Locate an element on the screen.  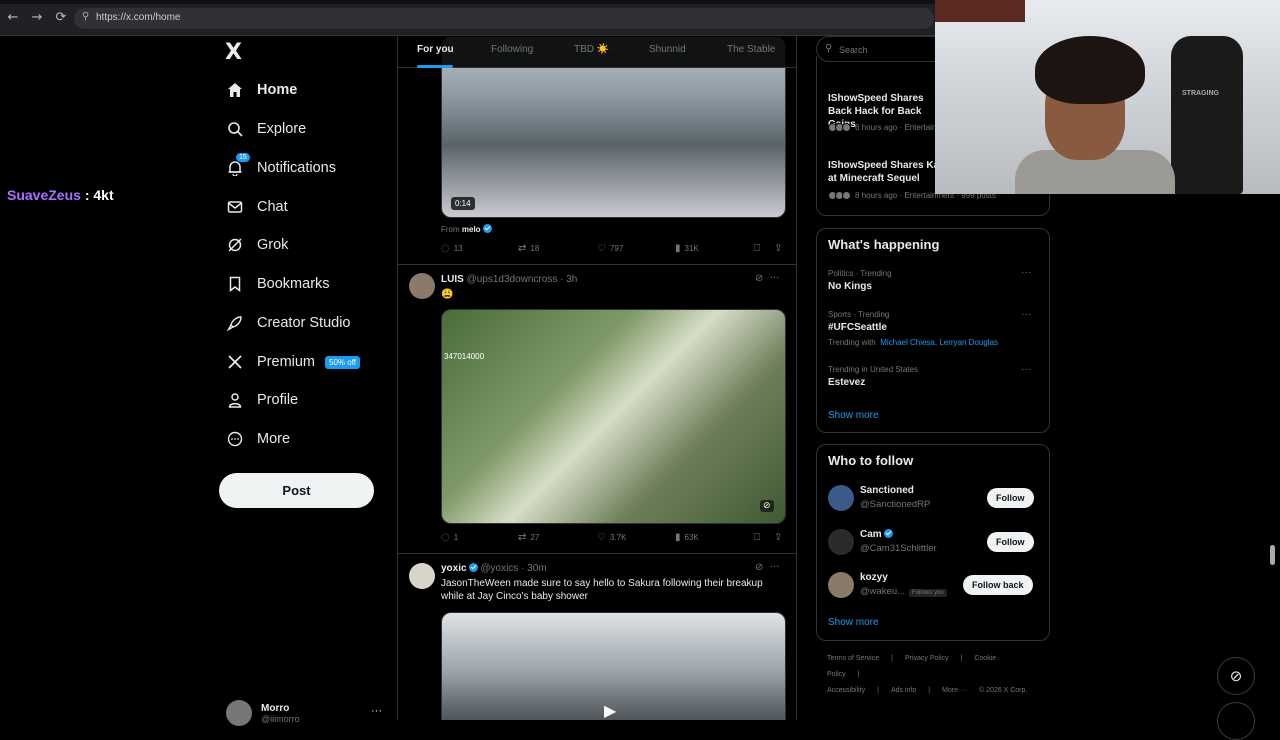
site-info-icon: ⚲ is located at coordinates (85, 16).